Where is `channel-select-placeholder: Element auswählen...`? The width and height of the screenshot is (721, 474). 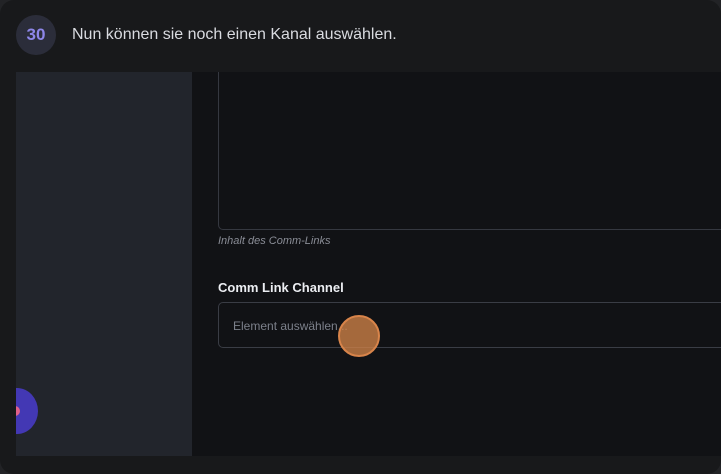
channel-select-placeholder: Element auswählen... is located at coordinates (290, 326).